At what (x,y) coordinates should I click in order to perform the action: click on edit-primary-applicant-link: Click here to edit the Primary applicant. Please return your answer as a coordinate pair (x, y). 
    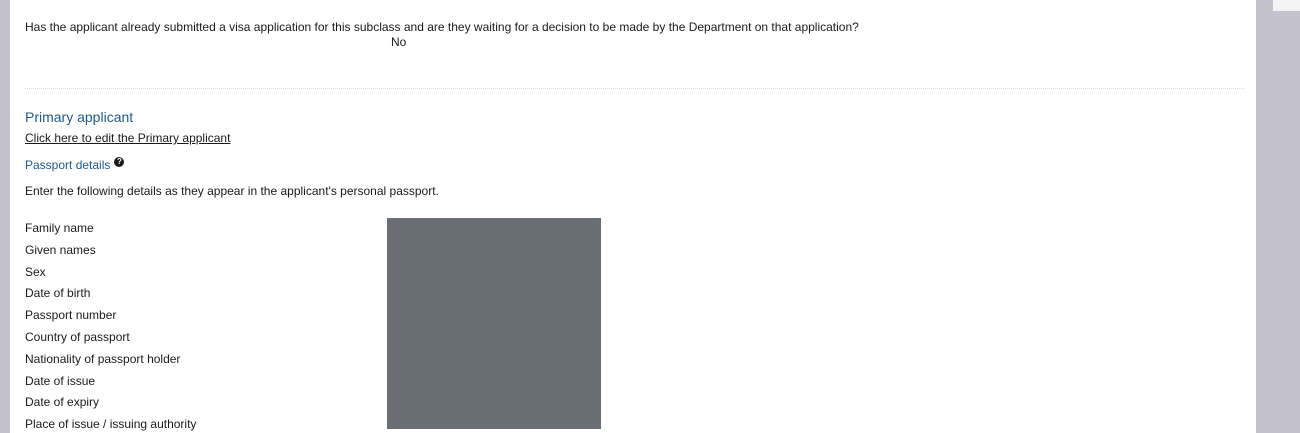
    Looking at the image, I should click on (127, 138).